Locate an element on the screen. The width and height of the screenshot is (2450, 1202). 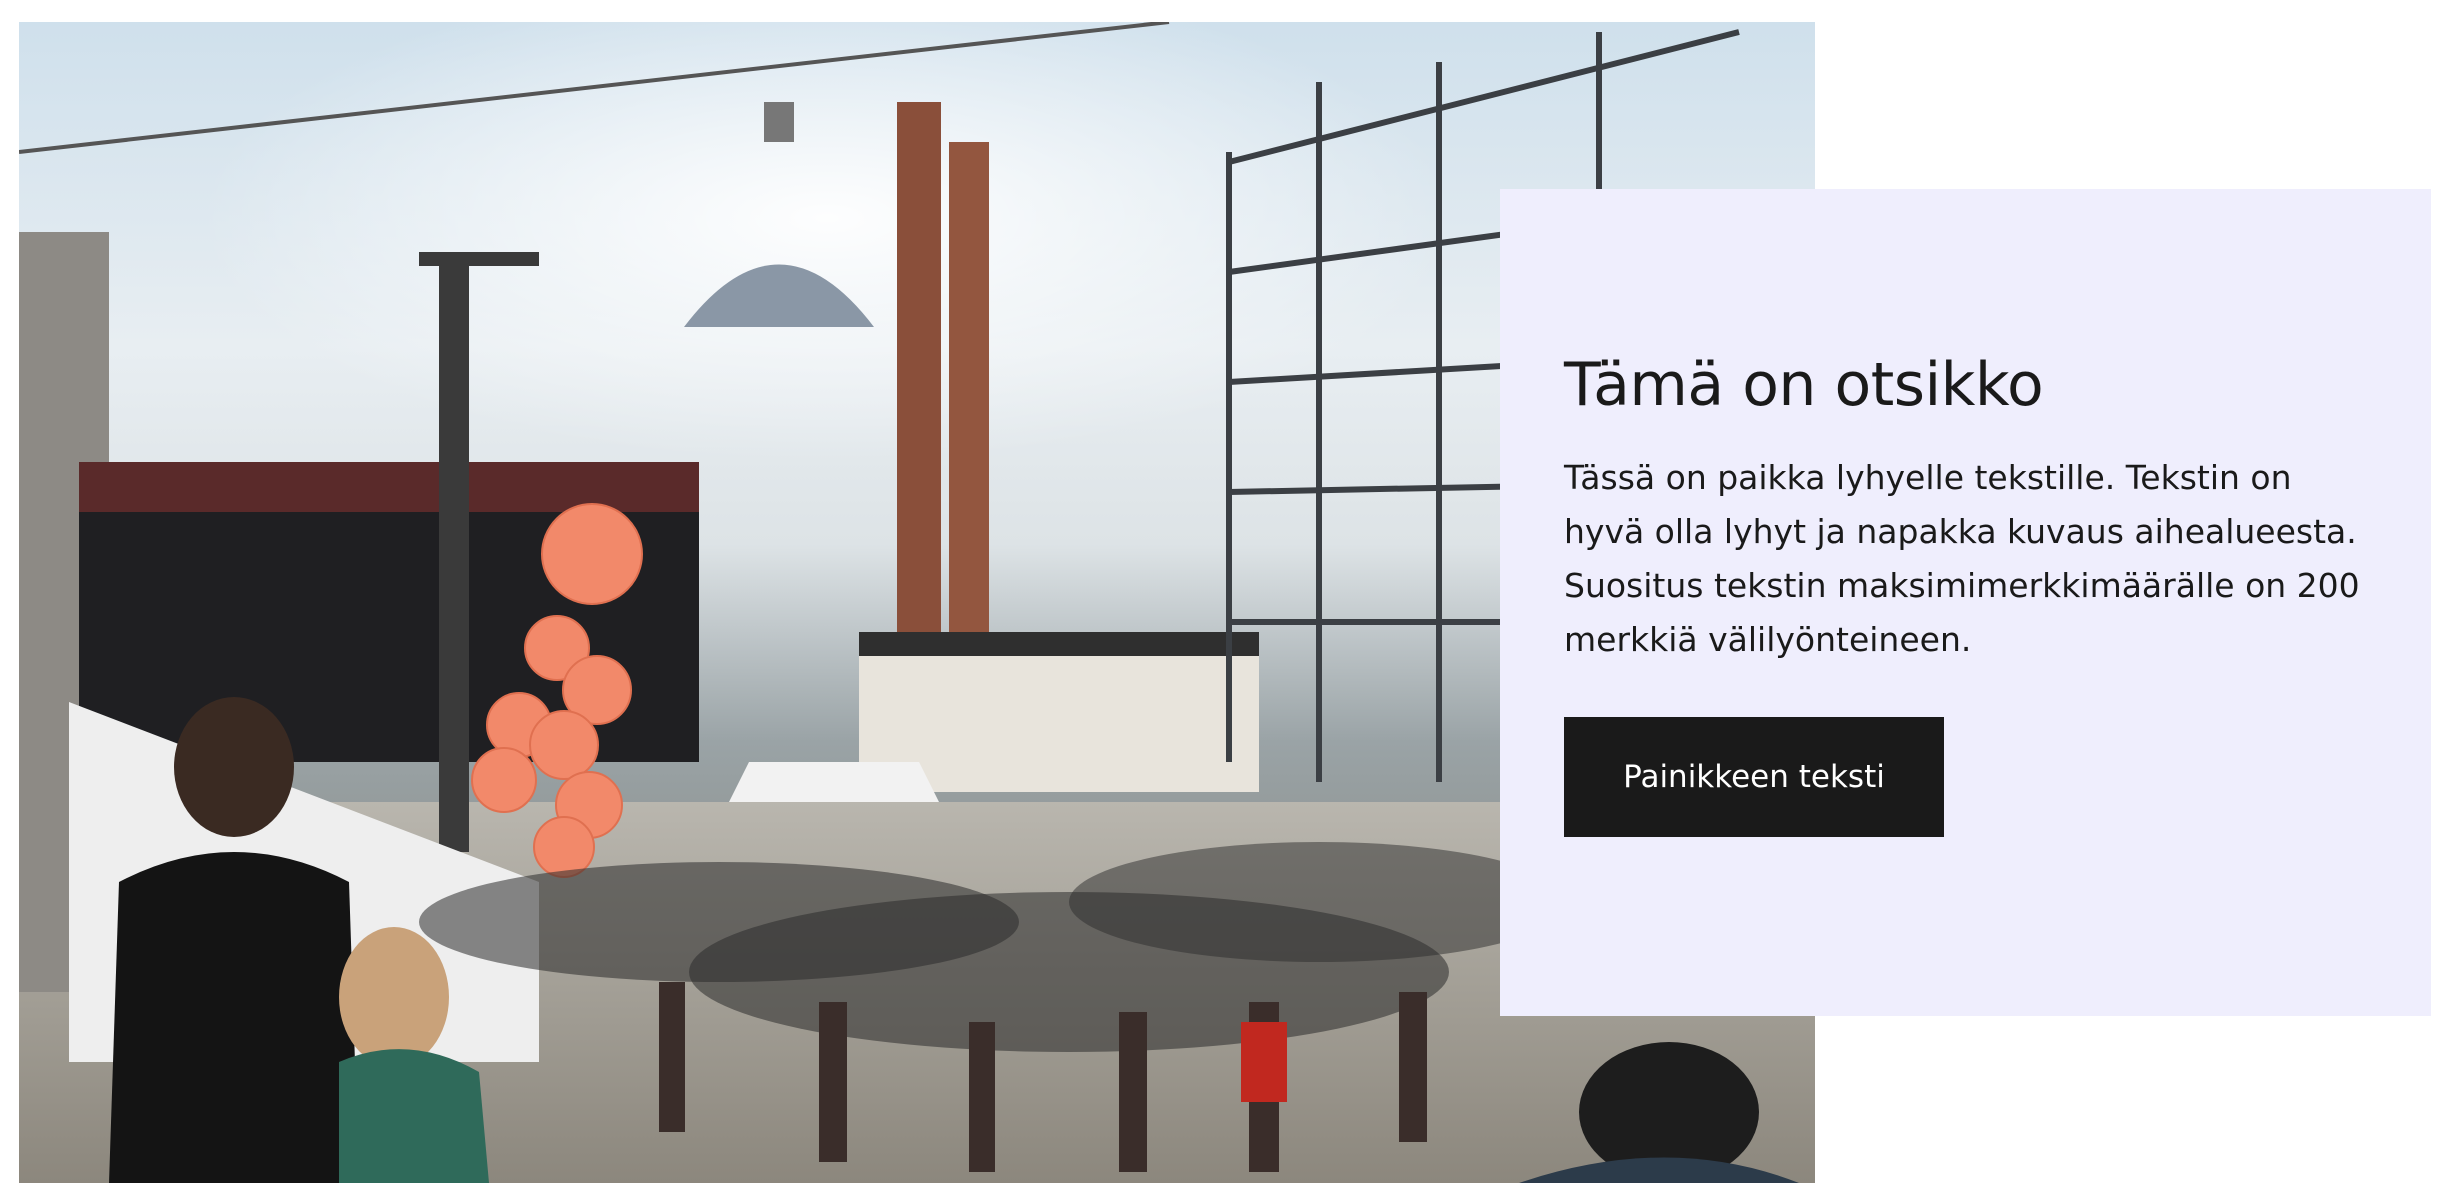
cta-button: Painikkeen teksti is located at coordinates (1754, 777).